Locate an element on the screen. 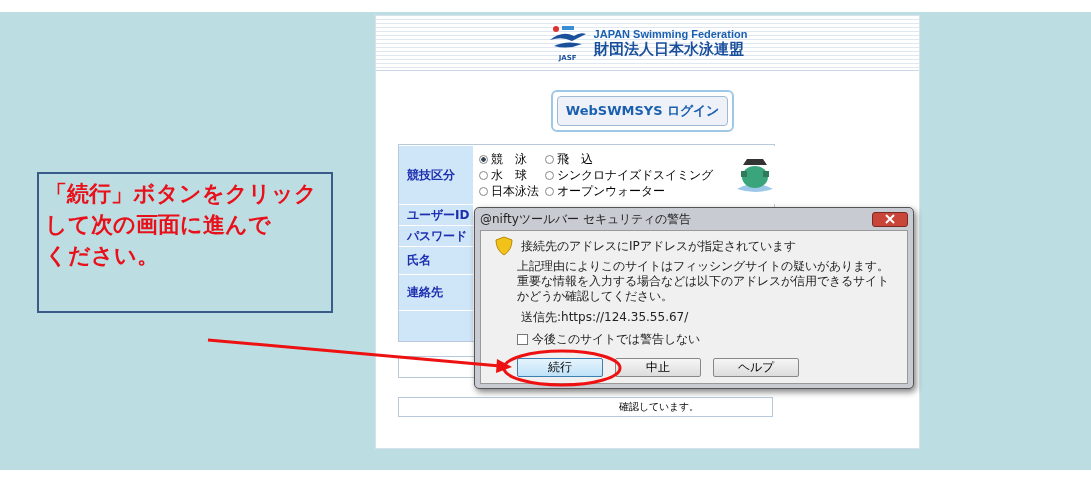 The image size is (1091, 484). note-text: 確認しています。 is located at coordinates (659, 407).